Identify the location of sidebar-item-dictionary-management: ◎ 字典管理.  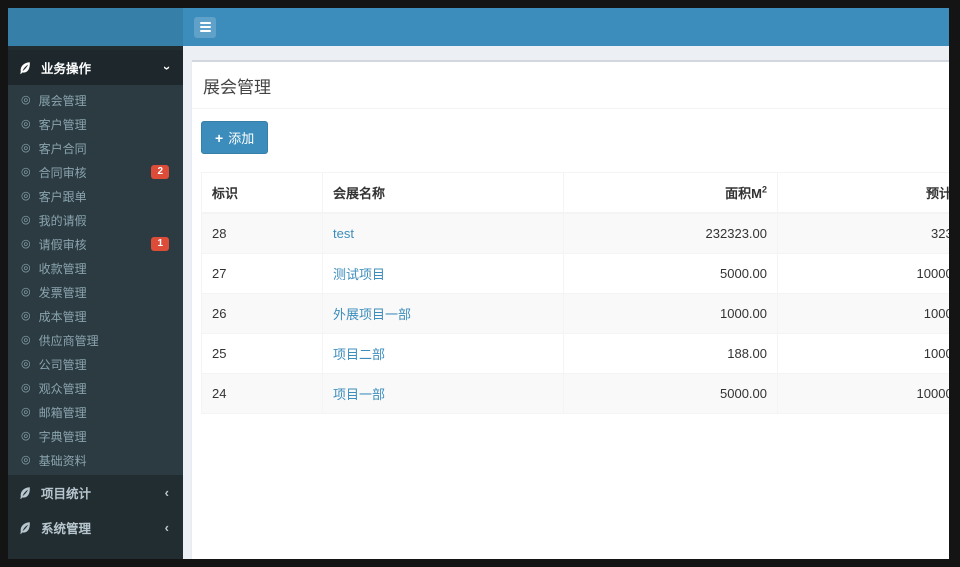
(95, 436).